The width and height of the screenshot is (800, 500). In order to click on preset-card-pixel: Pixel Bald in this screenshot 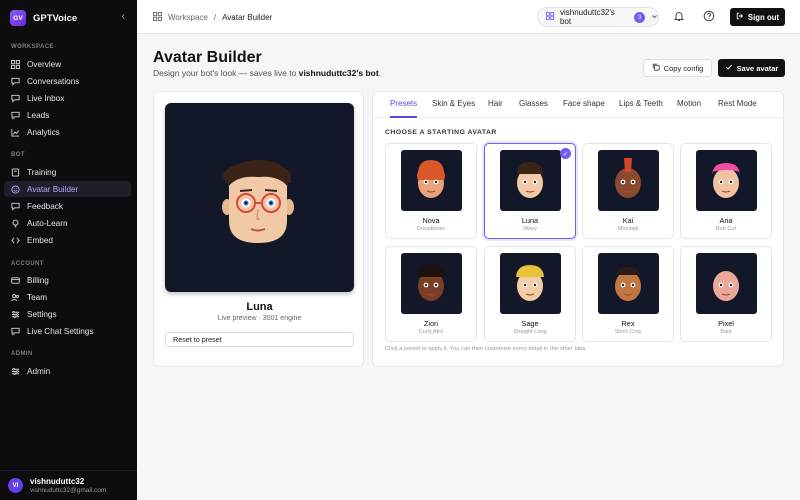, I will do `click(726, 294)`.